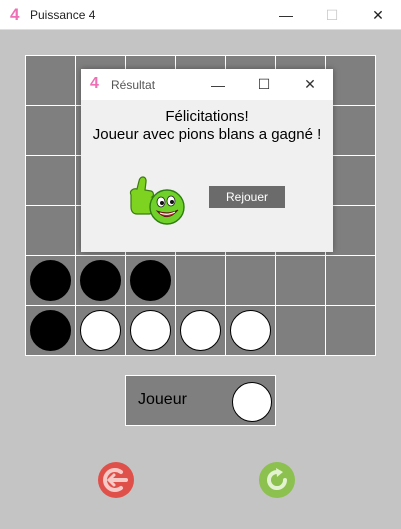 The image size is (401, 529). Describe the element at coordinates (247, 197) in the screenshot. I see `replay-button: Rejouer` at that location.